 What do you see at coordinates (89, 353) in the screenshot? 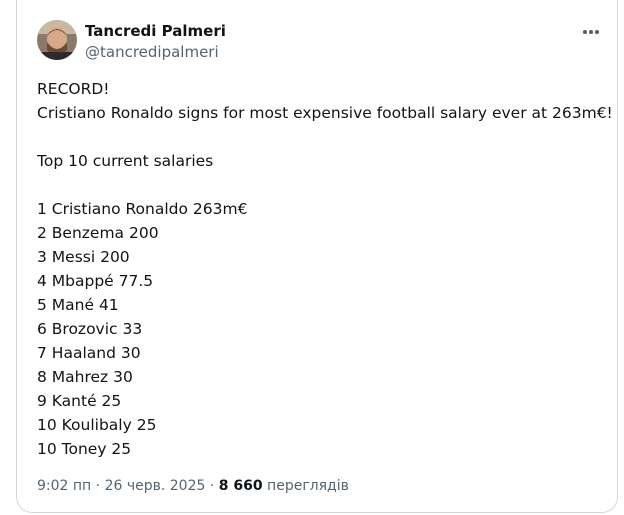
I see `tweet-line: 7 Haaland 30` at bounding box center [89, 353].